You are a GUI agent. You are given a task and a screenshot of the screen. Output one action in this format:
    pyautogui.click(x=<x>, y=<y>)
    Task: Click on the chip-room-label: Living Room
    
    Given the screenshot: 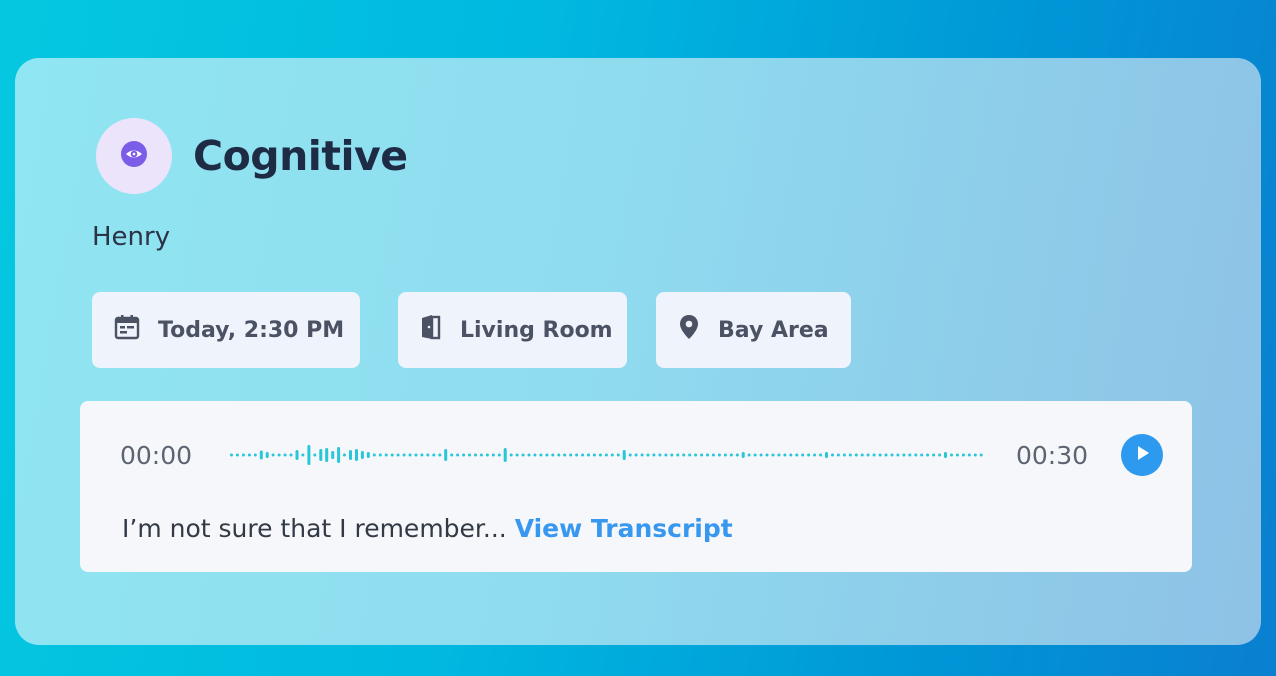 What is the action you would take?
    pyautogui.click(x=536, y=330)
    